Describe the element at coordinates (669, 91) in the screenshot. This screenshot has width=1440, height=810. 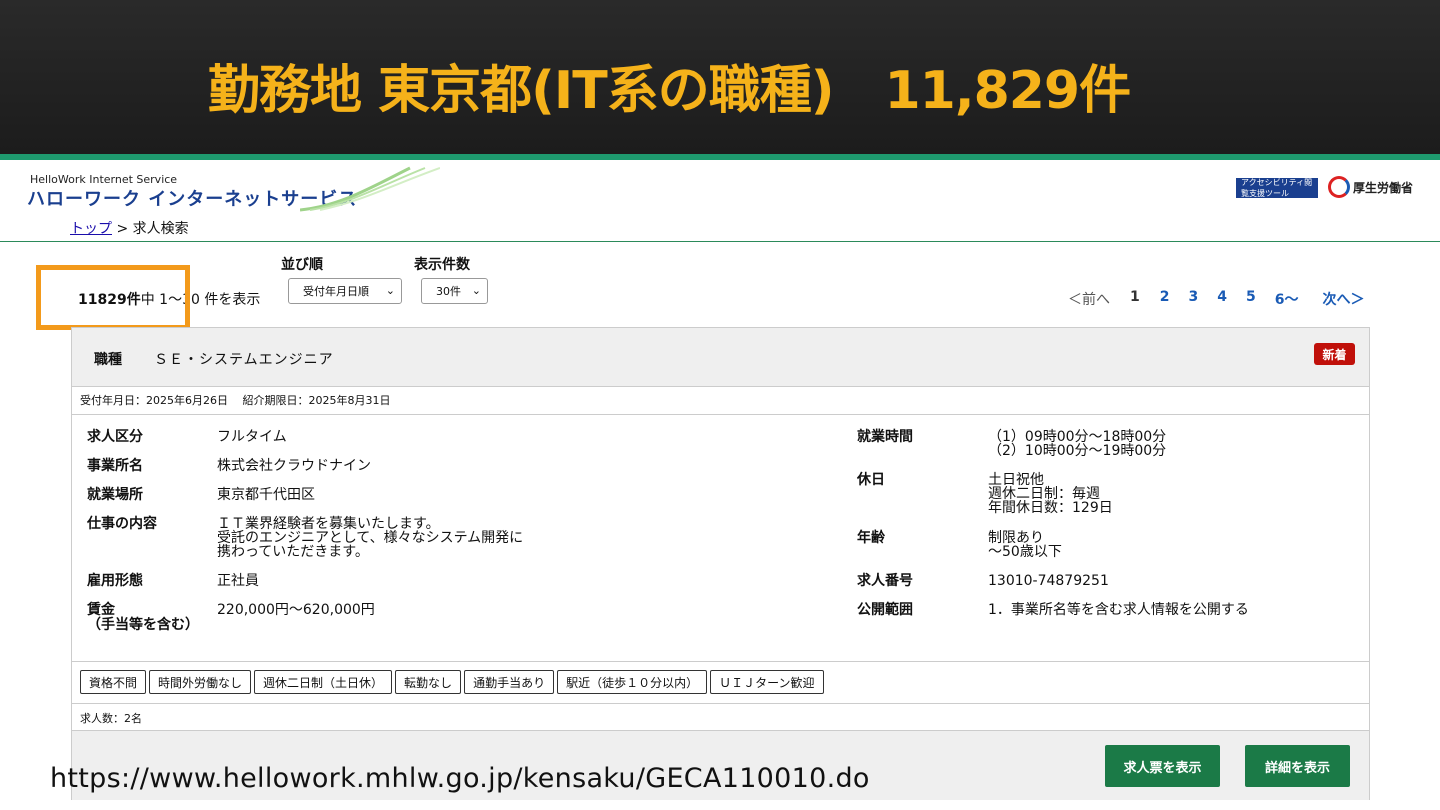
I see `slide-title: 勤務地 東京都(IT系の職種) 11,829件` at that location.